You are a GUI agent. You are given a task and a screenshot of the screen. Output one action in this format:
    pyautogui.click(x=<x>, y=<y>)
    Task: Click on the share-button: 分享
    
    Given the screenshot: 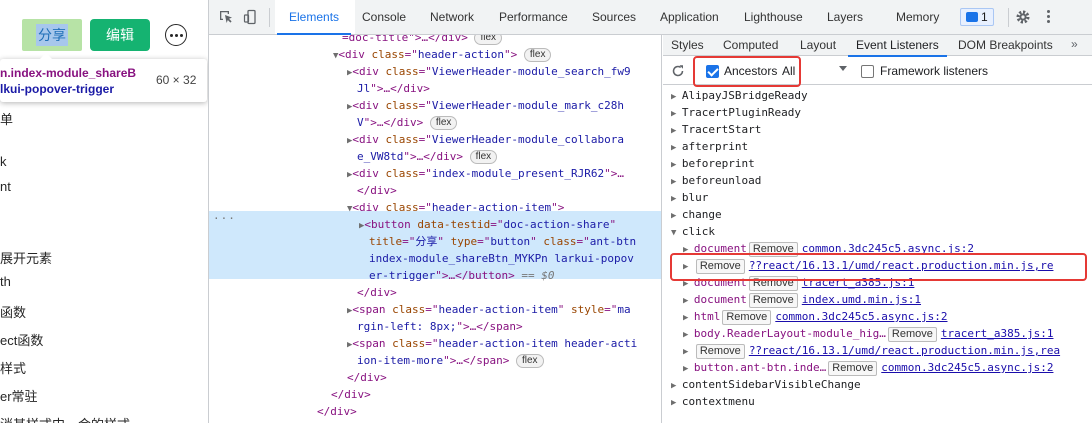 What is the action you would take?
    pyautogui.click(x=52, y=35)
    